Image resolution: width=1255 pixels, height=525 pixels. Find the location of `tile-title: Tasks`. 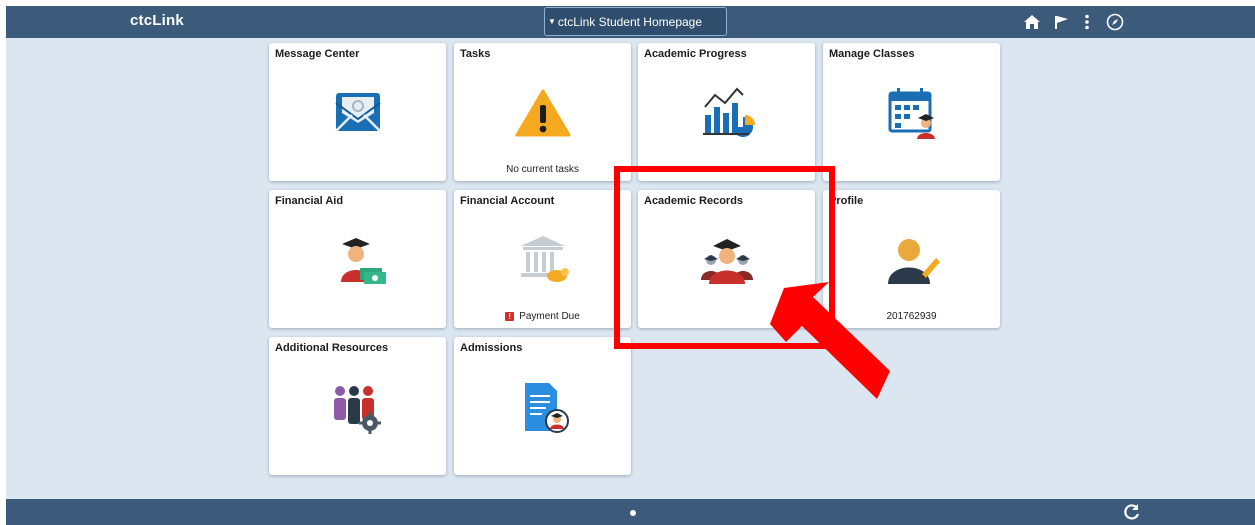

tile-title: Tasks is located at coordinates (475, 54).